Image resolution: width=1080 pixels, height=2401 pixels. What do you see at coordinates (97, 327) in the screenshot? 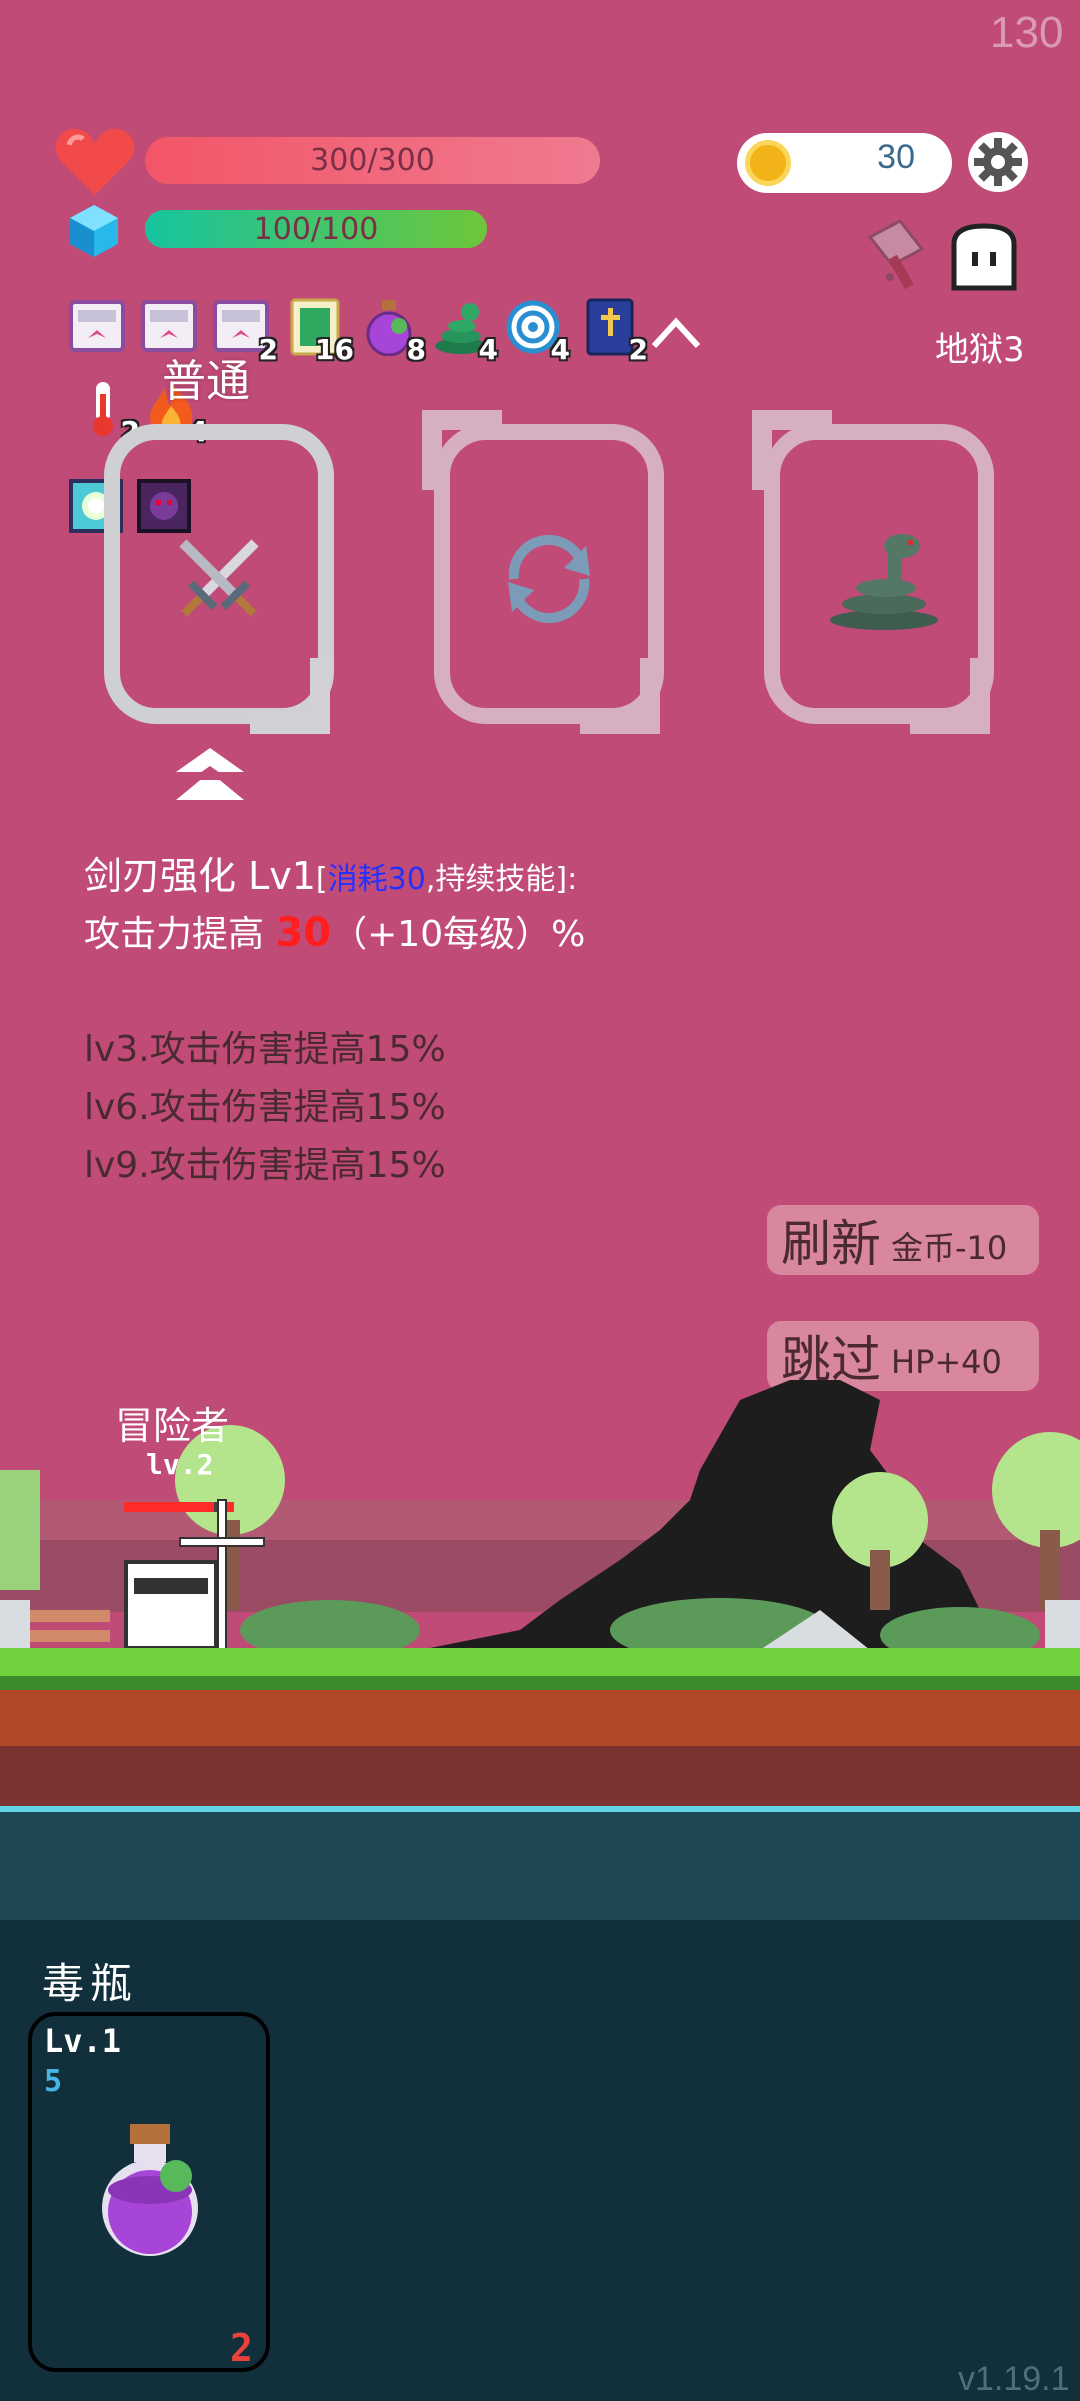
I see `ribbon-card-icon` at bounding box center [97, 327].